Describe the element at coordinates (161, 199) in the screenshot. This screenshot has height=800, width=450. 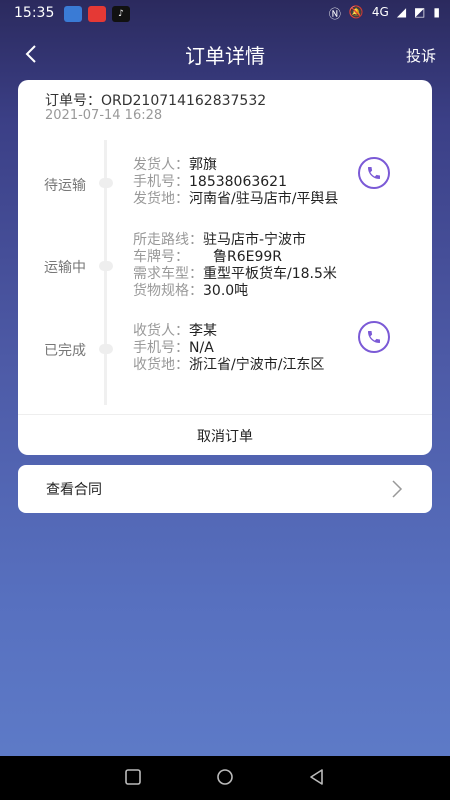
I see `origin-label: 发货地：` at that location.